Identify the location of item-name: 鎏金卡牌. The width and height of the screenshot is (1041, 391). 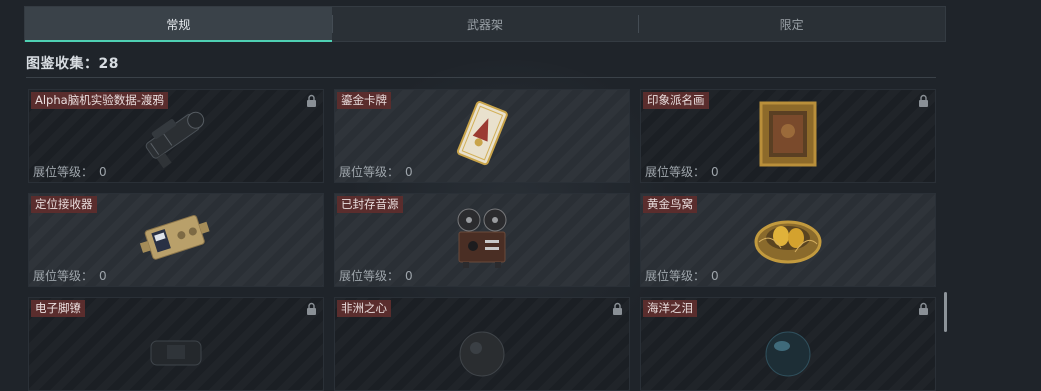
(364, 100).